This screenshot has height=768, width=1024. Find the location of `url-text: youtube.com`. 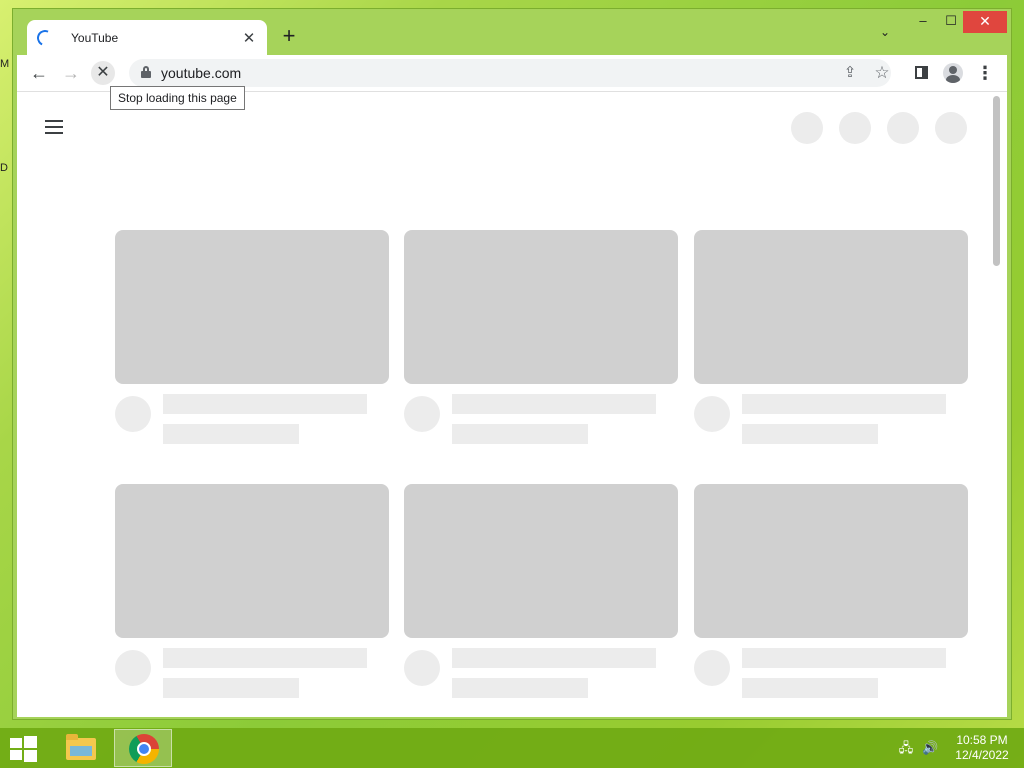

url-text: youtube.com is located at coordinates (201, 73).